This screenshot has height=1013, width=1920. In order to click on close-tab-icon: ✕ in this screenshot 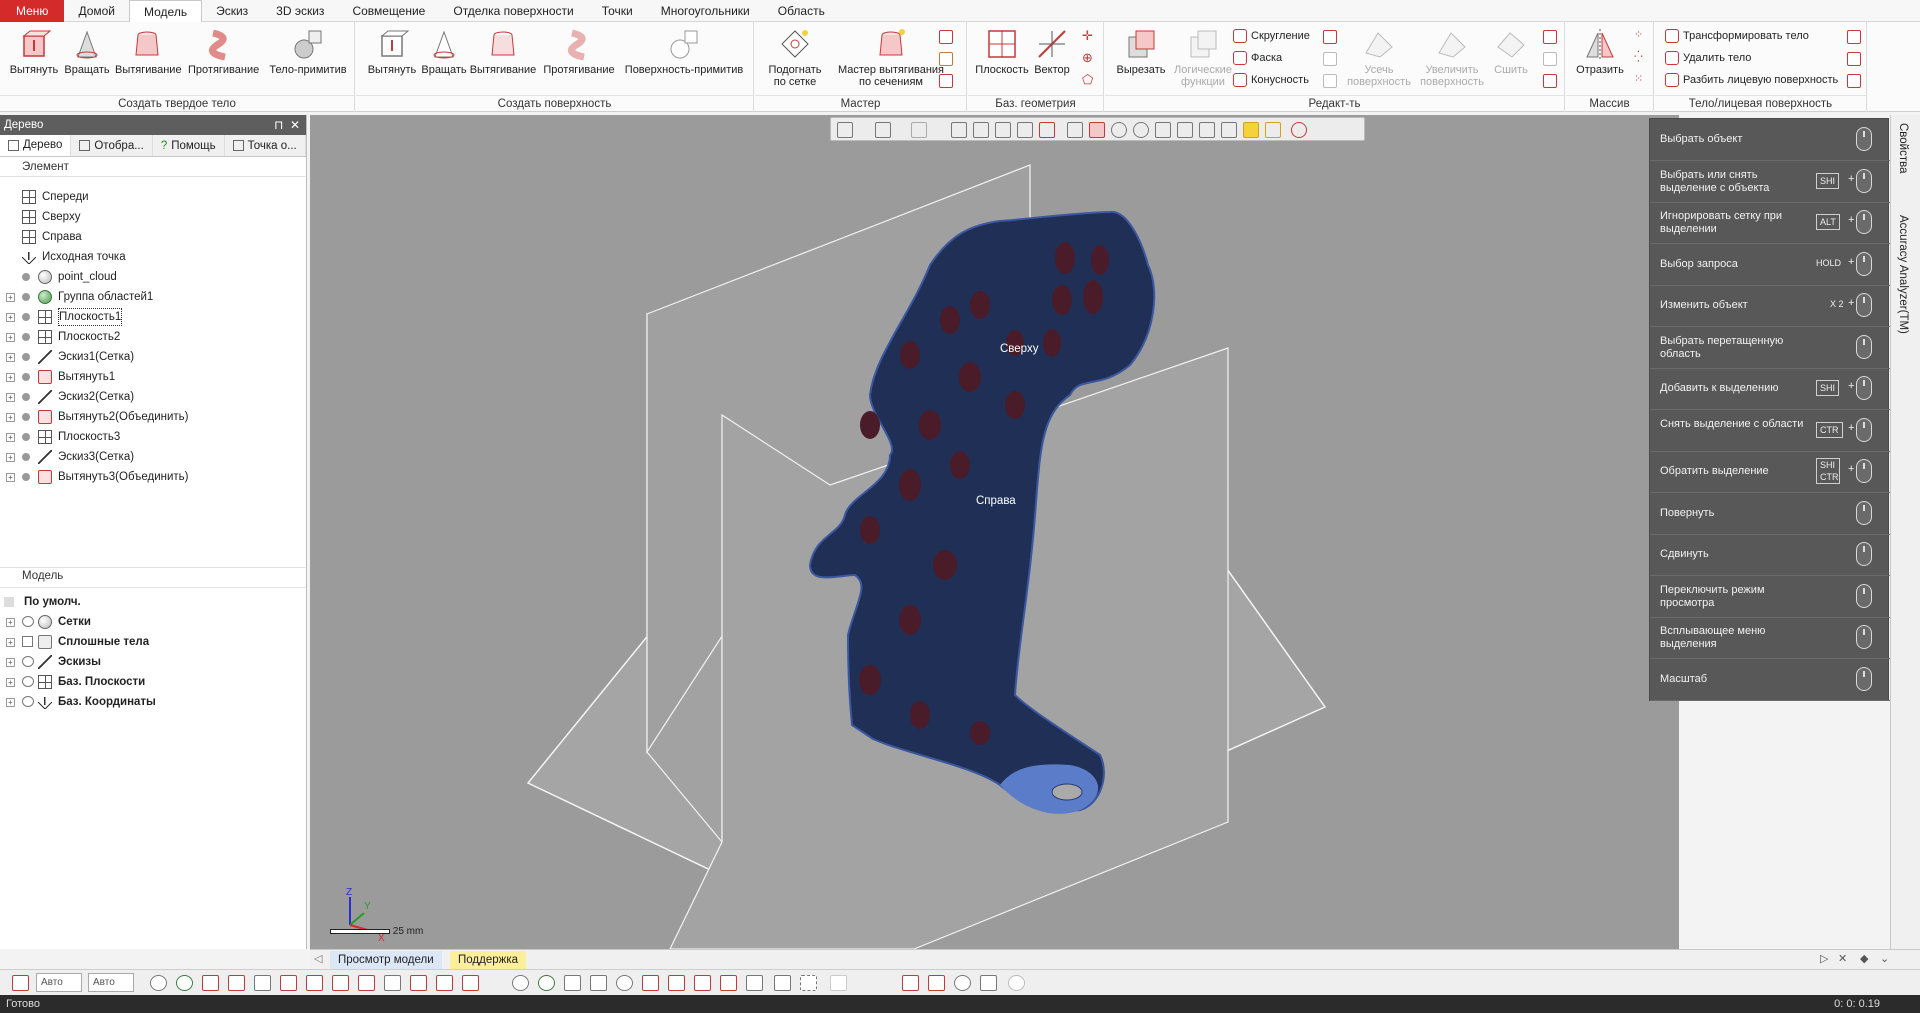, I will do `click(1842, 958)`.